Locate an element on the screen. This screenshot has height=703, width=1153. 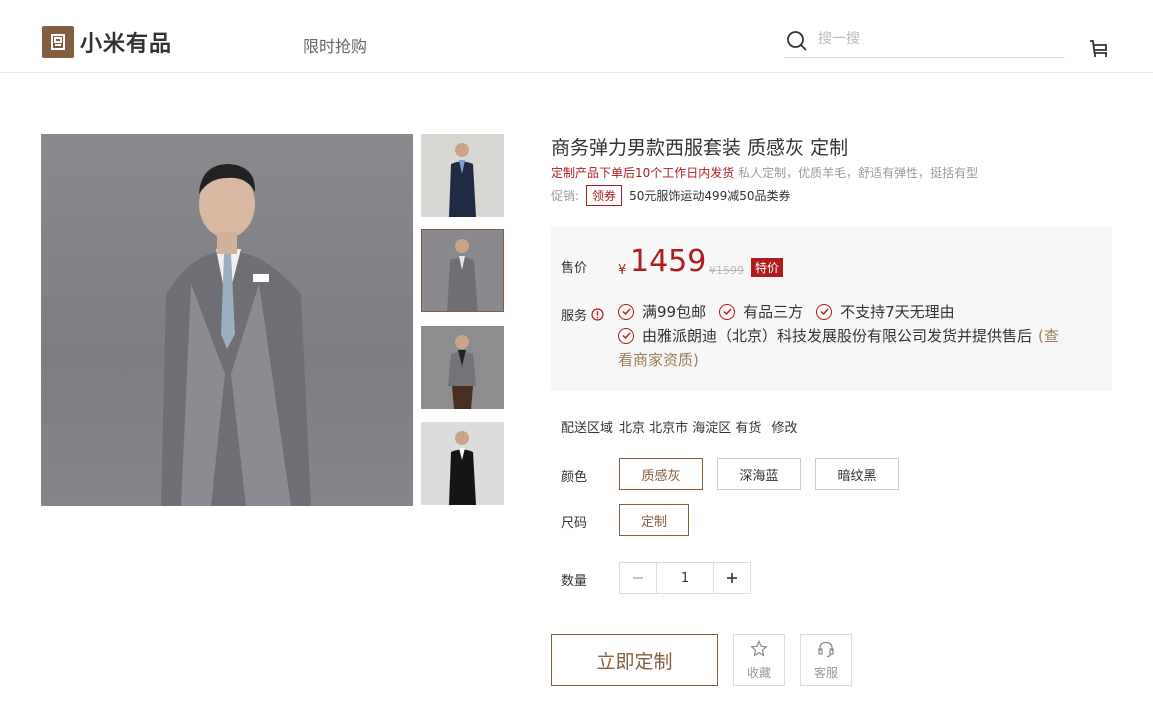
delivery-info: 北京 北京市 海淀区 有货 修改 is located at coordinates (708, 426).